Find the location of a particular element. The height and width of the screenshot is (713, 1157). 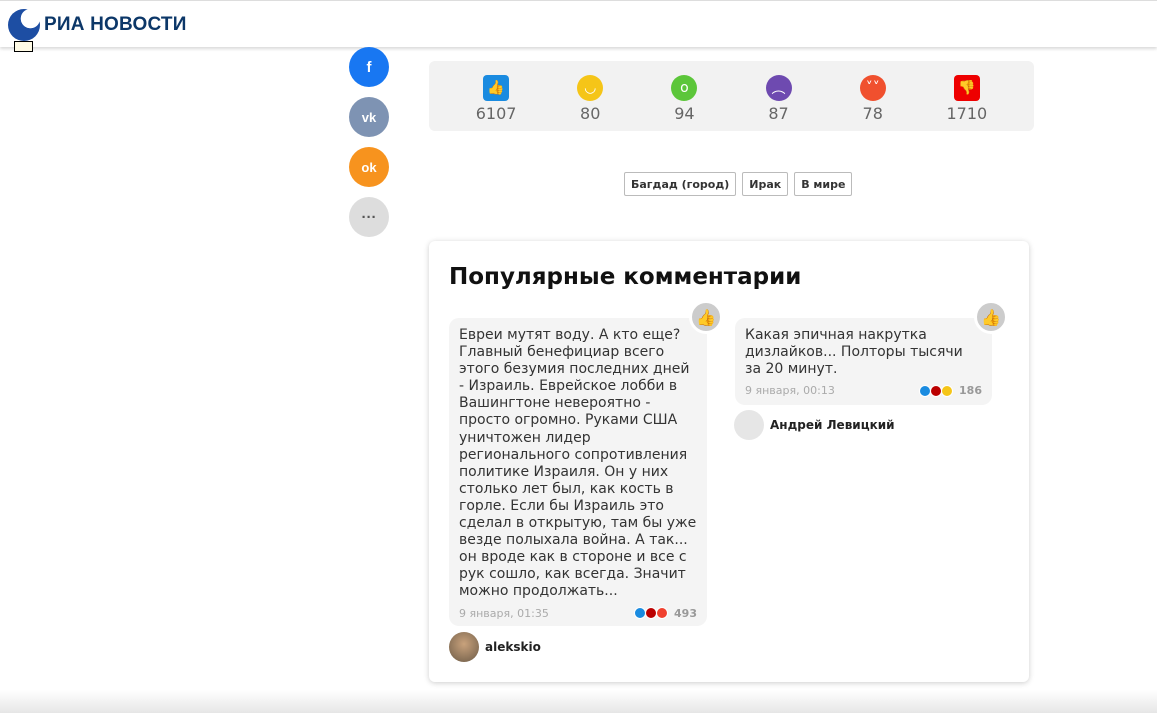

tag-baghdad: Багдад (город) is located at coordinates (680, 184).